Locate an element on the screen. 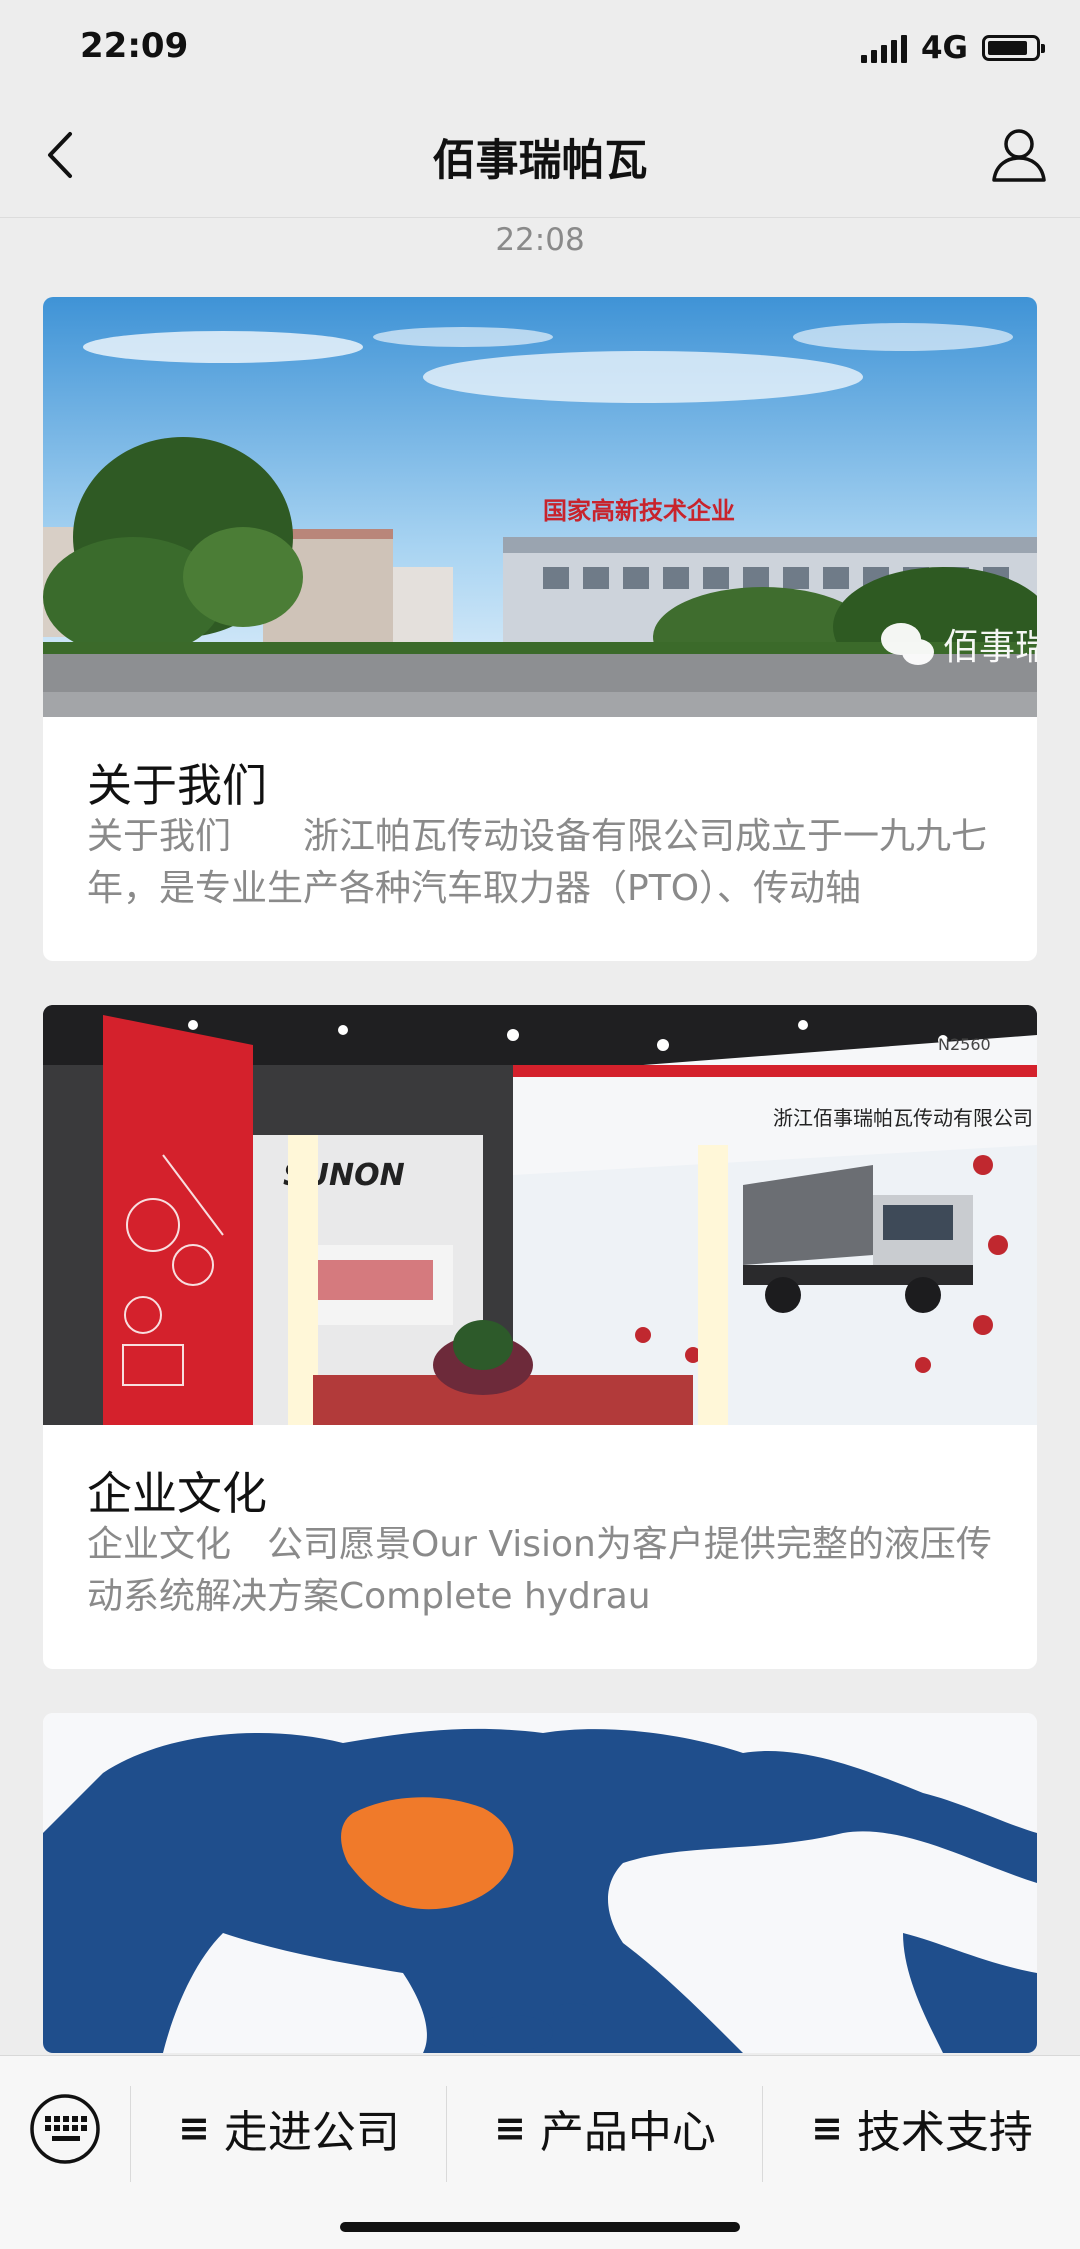 This screenshot has height=2249, width=1080. factory-sign-text: 国家高新技术企业 is located at coordinates (639, 511).